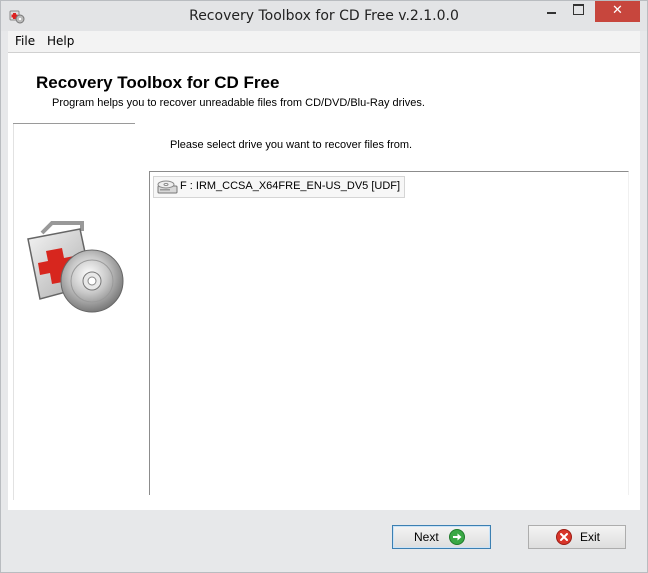  I want to click on arrow-right-icon, so click(457, 537).